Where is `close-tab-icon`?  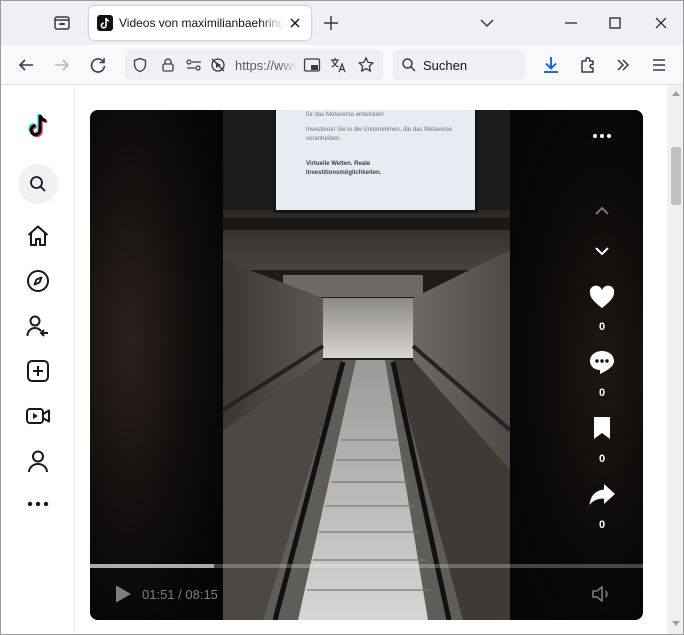 close-tab-icon is located at coordinates (295, 23).